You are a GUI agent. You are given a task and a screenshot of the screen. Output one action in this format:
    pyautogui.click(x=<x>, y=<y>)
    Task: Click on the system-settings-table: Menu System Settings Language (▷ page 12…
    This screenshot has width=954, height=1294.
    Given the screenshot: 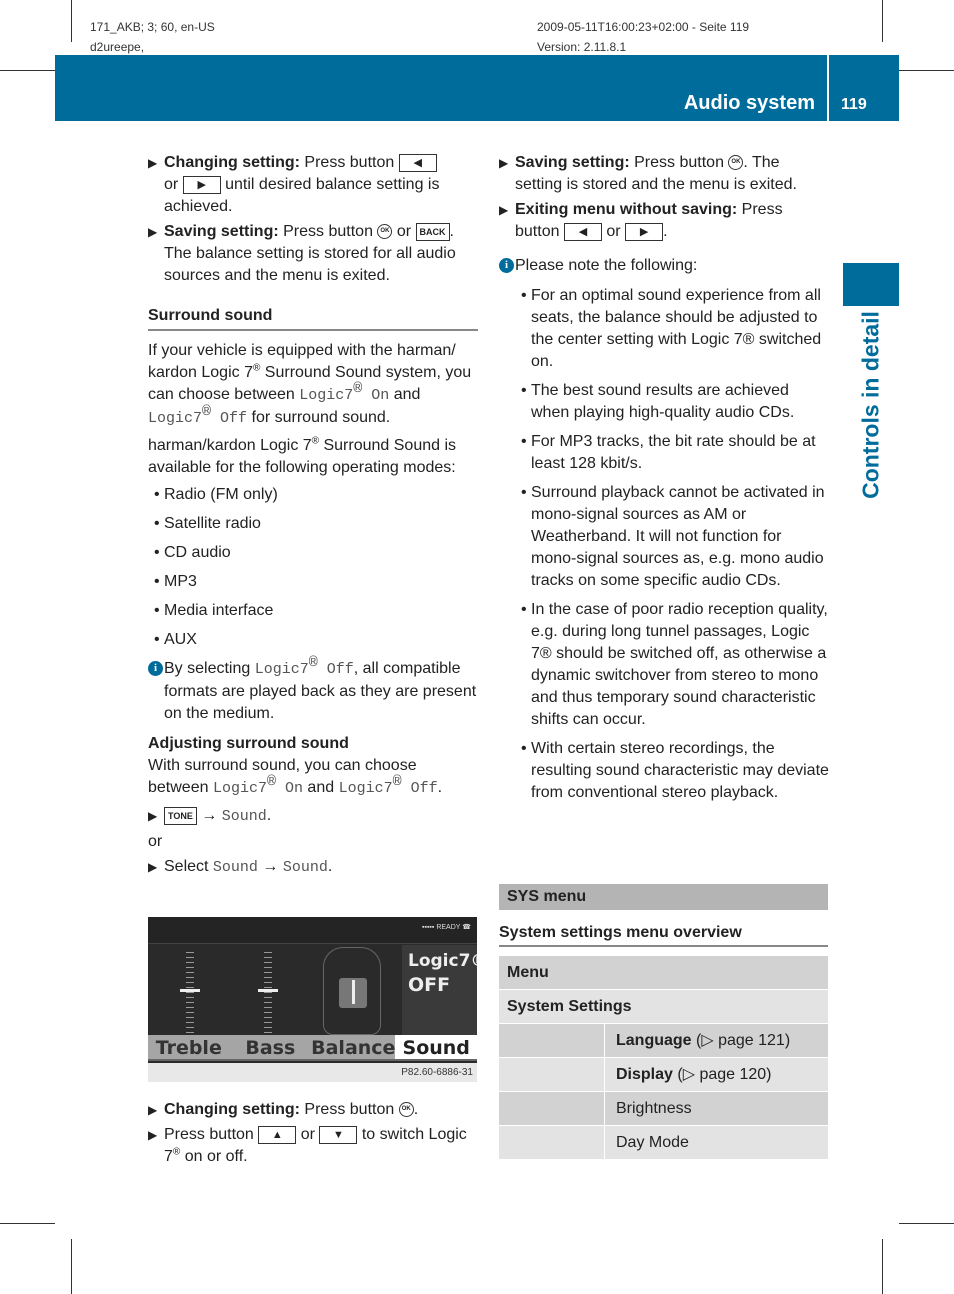 What is the action you would take?
    pyautogui.click(x=663, y=1058)
    